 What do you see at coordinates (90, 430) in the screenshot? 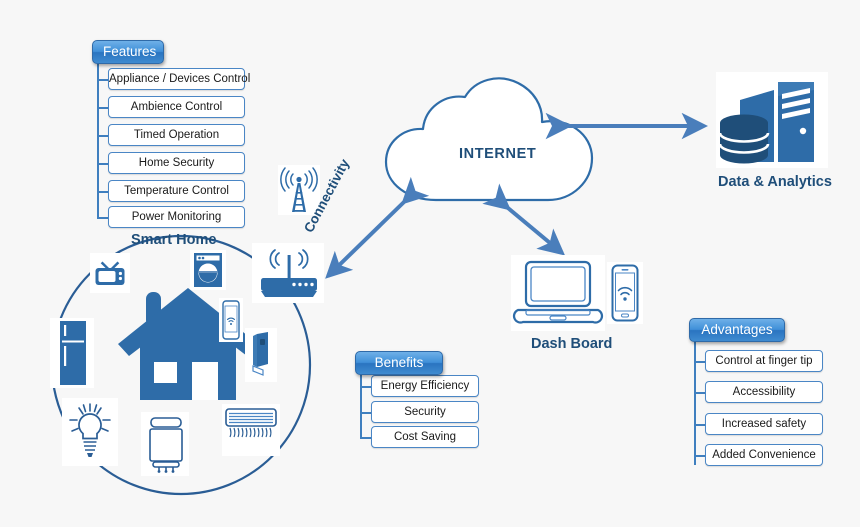
I see `light-bulb-icon` at bounding box center [90, 430].